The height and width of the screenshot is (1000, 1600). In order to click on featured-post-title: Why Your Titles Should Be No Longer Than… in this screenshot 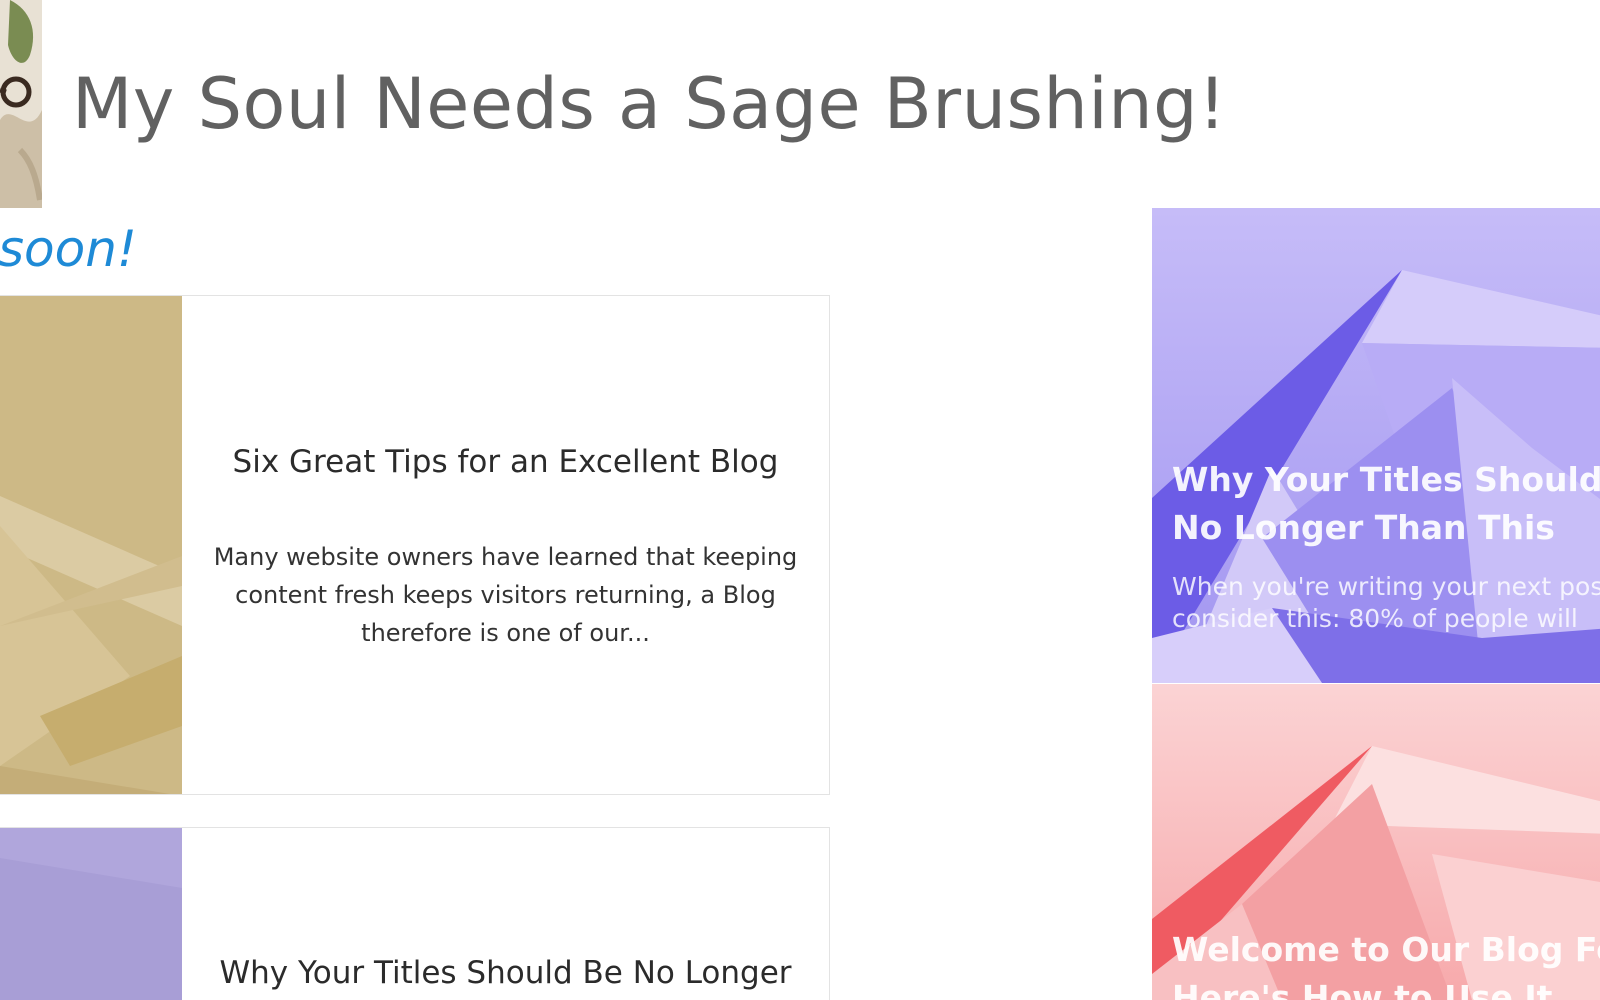, I will do `click(1386, 504)`.